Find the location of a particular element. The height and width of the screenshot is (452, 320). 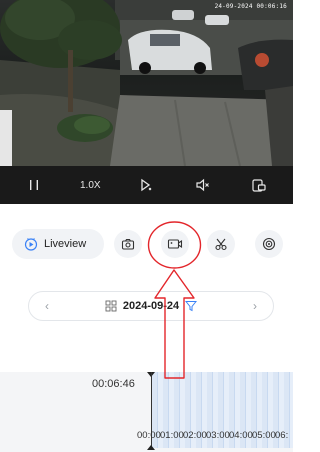

scissors-icon is located at coordinates (221, 244).